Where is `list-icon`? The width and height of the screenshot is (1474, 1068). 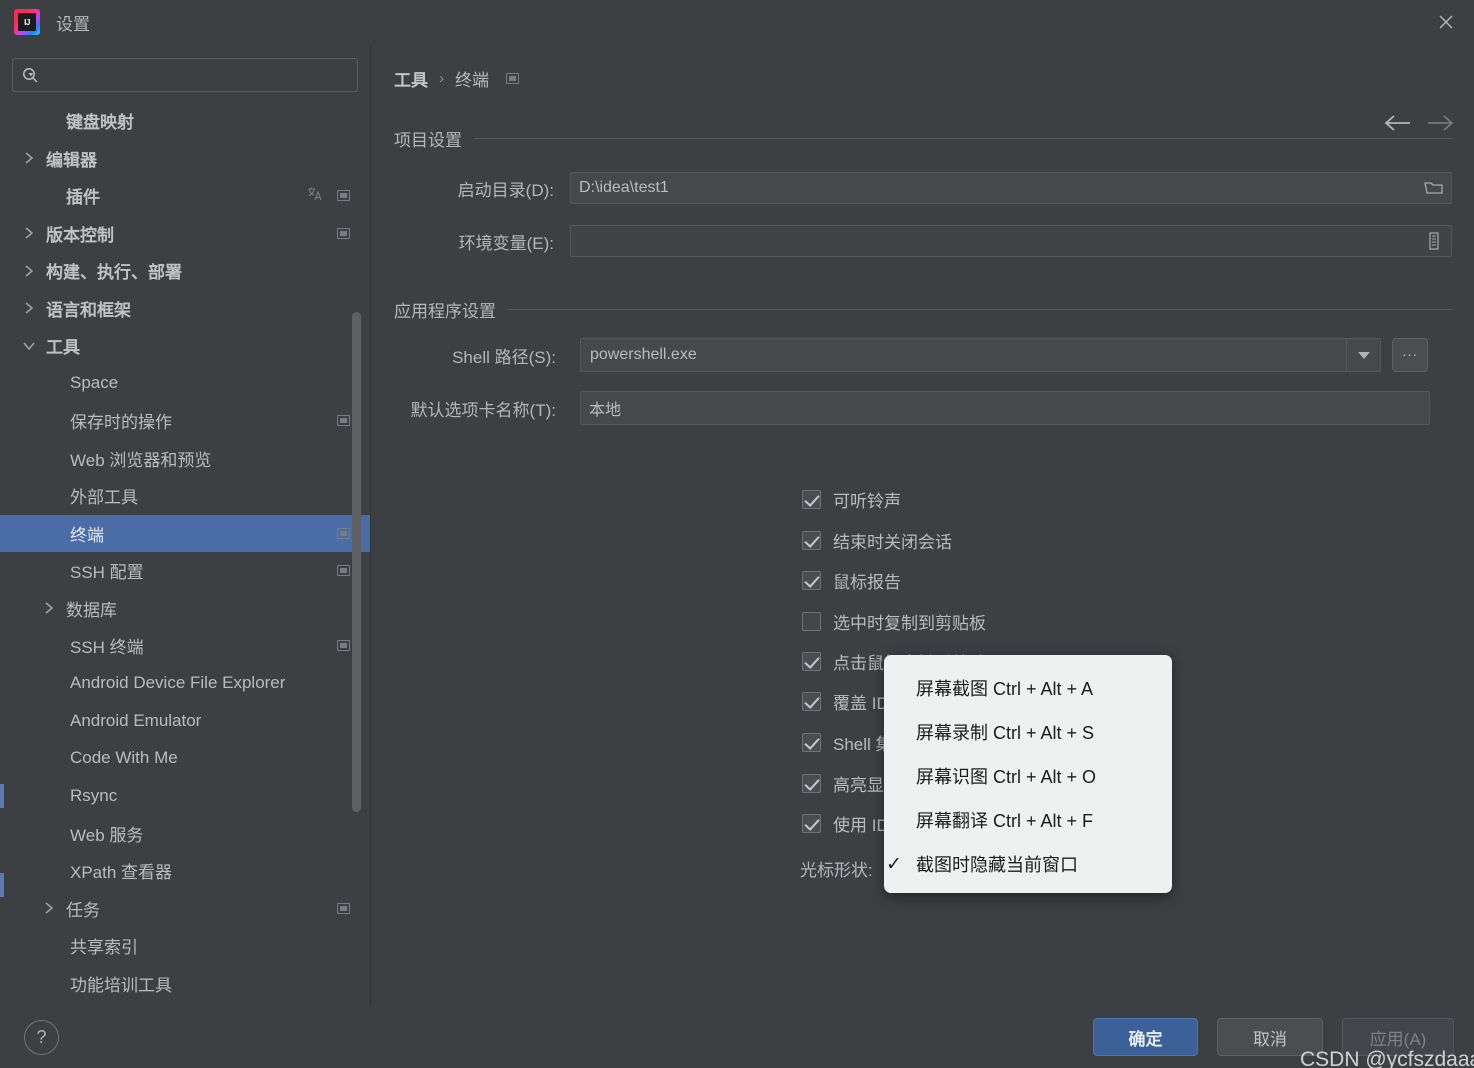
list-icon is located at coordinates (1434, 241).